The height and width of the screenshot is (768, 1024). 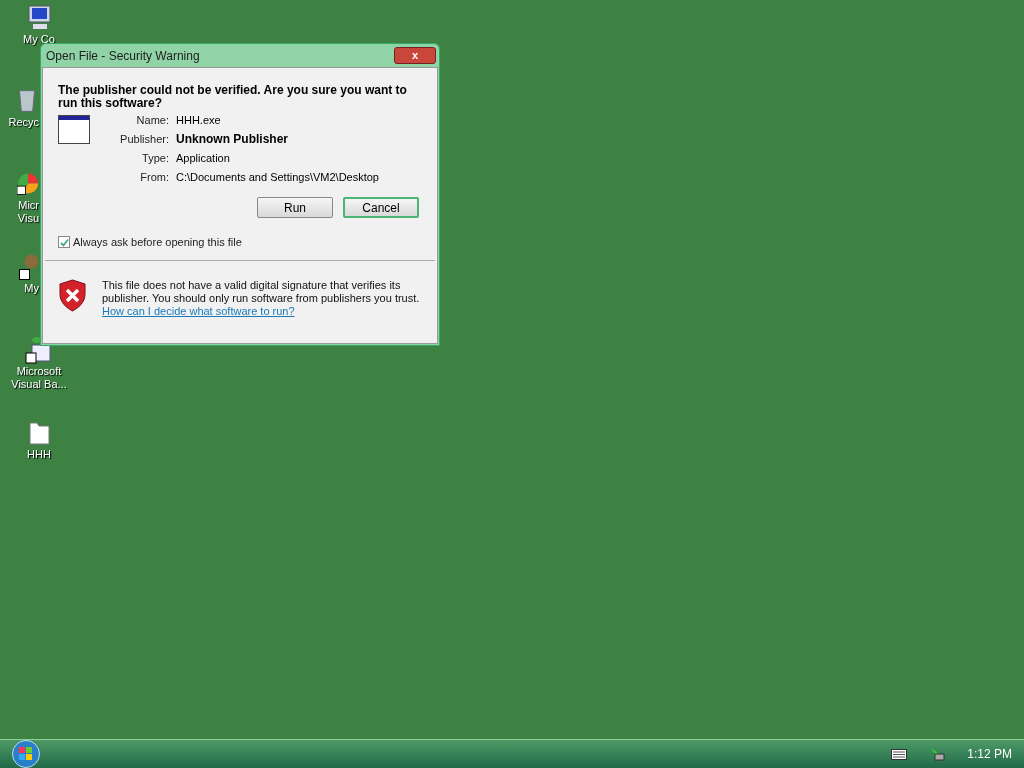 I want to click on field-label: Publisher:, so click(x=144, y=139).